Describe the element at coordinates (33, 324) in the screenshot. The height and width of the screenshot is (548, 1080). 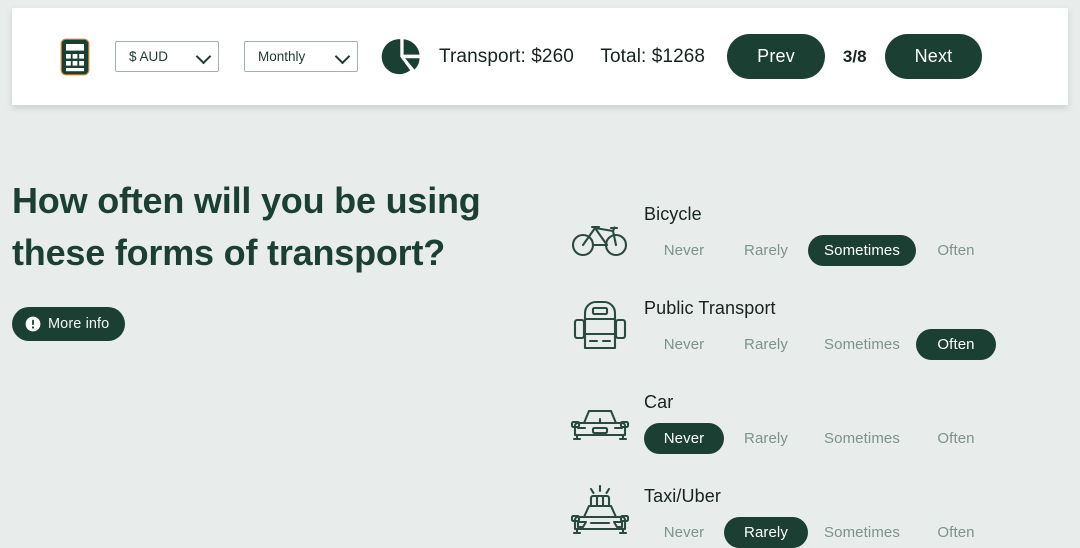
I see `info-exclamation-icon` at that location.